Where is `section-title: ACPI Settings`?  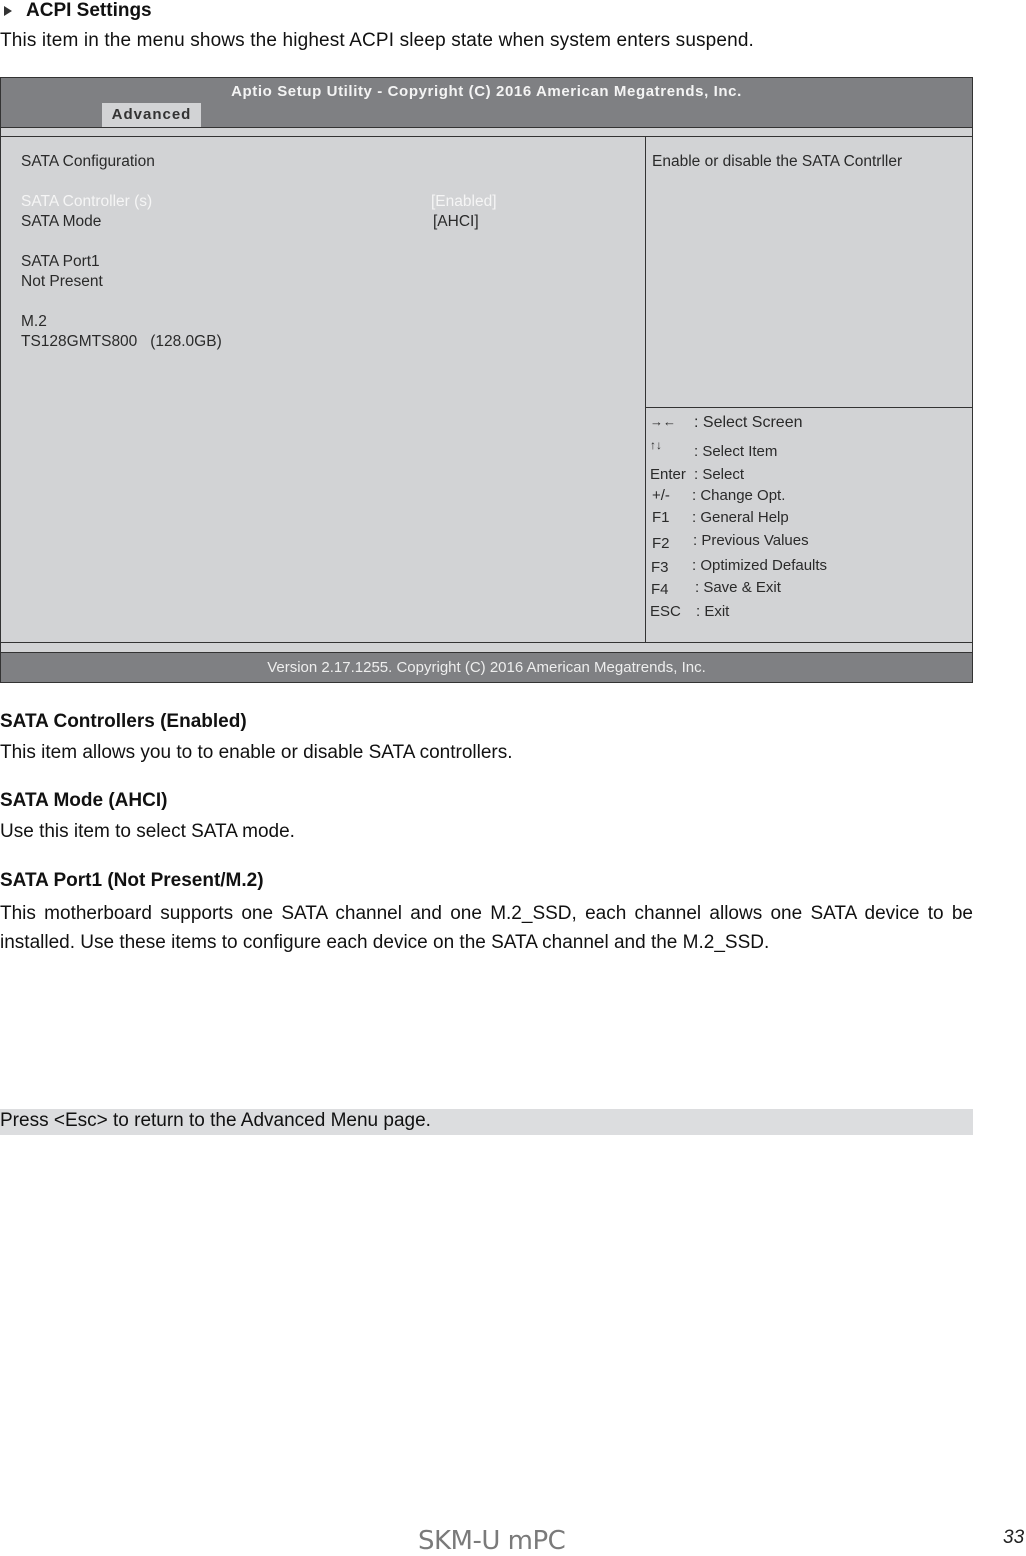
section-title: ACPI Settings is located at coordinates (89, 10).